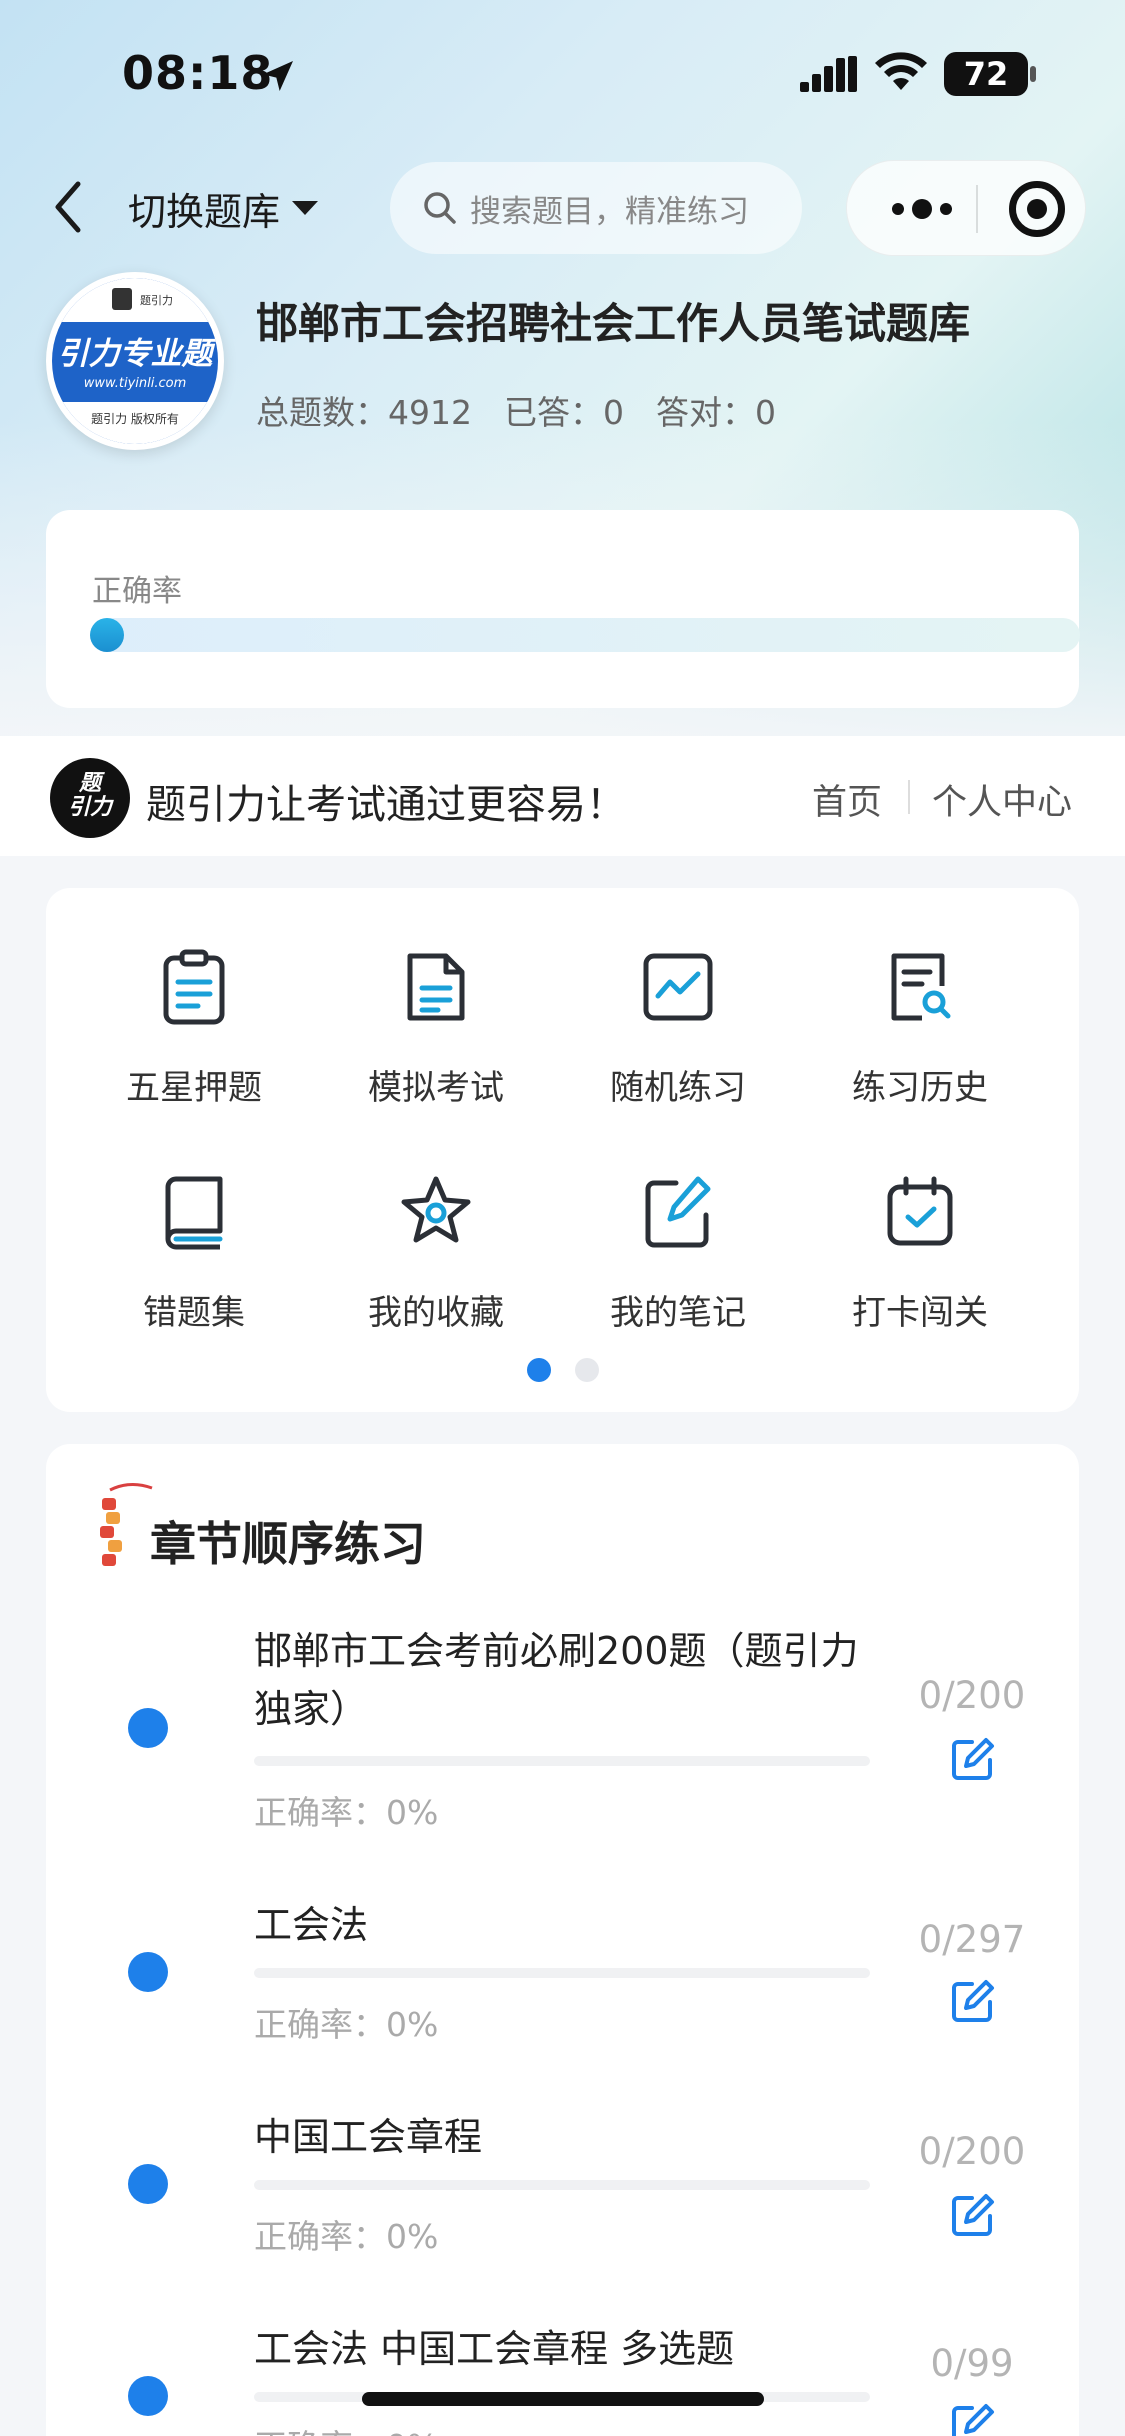  Describe the element at coordinates (89, 807) in the screenshot. I see `brand-logo-text-2: 引力` at that location.